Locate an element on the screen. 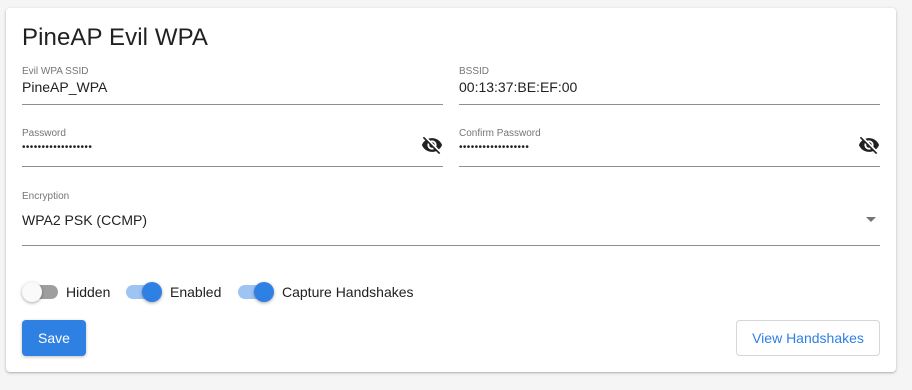 The height and width of the screenshot is (390, 912). password-input: •••••••••••••••••• is located at coordinates (57, 147).